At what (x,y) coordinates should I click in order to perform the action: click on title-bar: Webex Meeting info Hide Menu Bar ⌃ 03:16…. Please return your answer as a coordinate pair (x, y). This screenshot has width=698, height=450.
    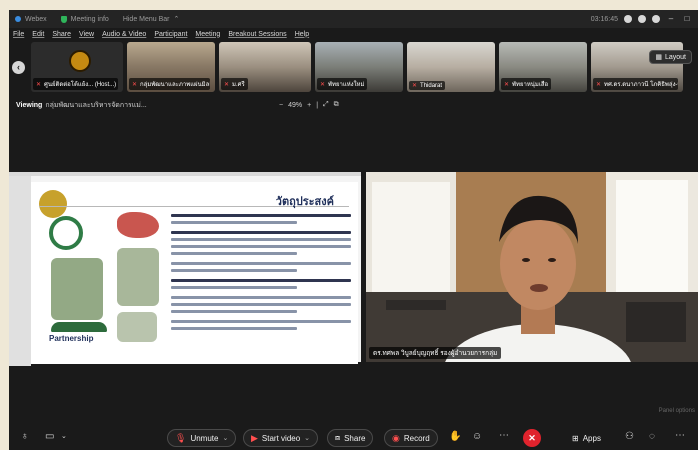
    Looking at the image, I should click on (353, 19).